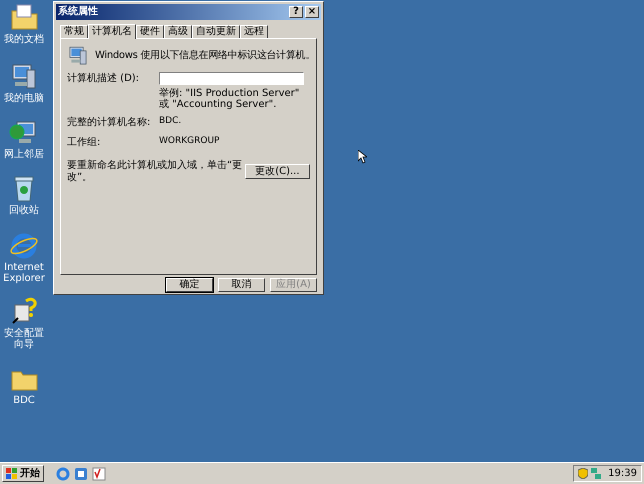 This screenshot has width=644, height=484. What do you see at coordinates (24, 400) in the screenshot?
I see `desktop-icon-label: BDC` at bounding box center [24, 400].